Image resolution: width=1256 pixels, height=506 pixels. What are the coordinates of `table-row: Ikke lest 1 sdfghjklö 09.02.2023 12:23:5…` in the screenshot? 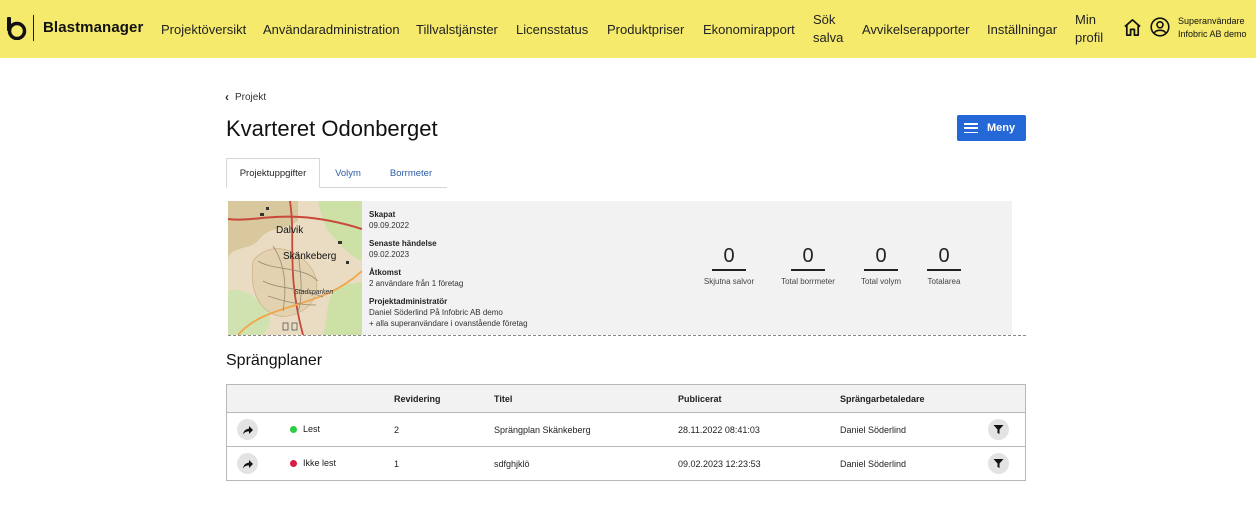 It's located at (626, 464).